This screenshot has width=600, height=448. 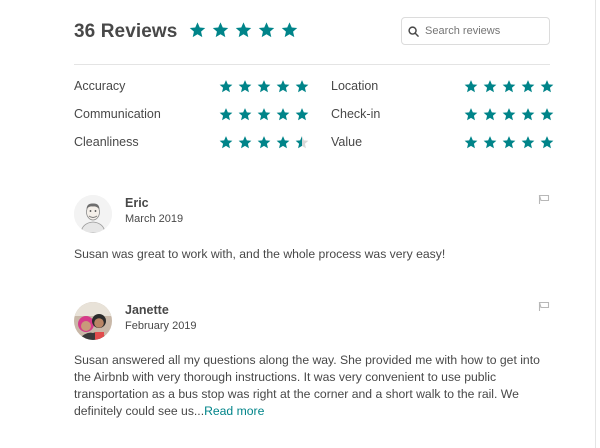 What do you see at coordinates (100, 86) in the screenshot?
I see `category-label-accuracy: Accuracy` at bounding box center [100, 86].